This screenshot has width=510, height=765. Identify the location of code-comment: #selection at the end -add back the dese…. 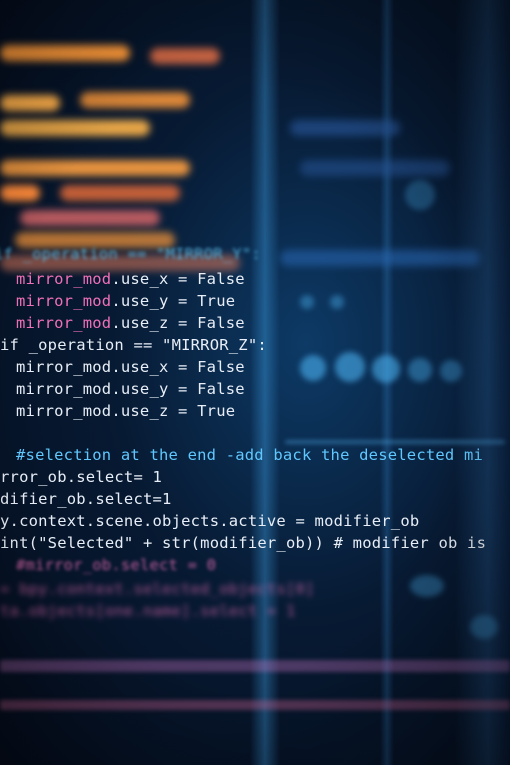
(250, 455).